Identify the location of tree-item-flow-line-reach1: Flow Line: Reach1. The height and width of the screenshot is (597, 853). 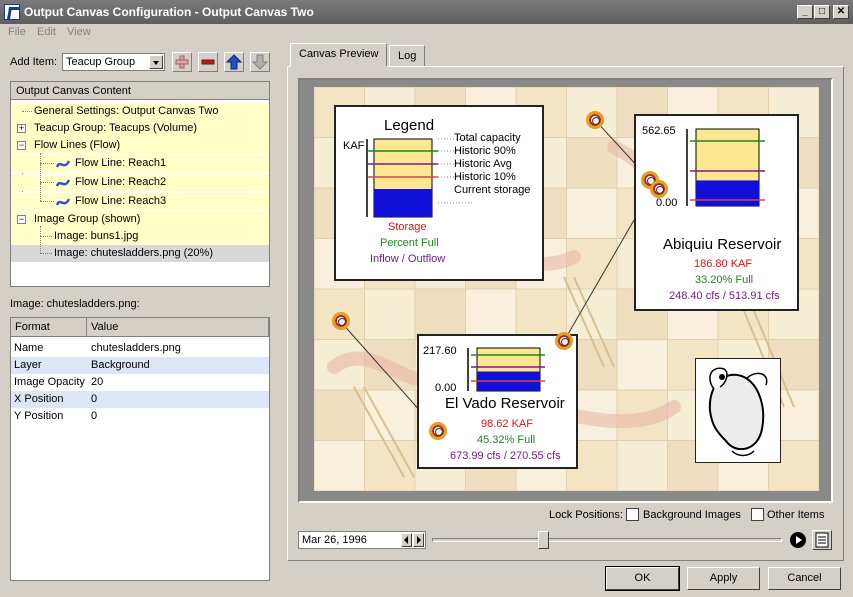
(140, 162).